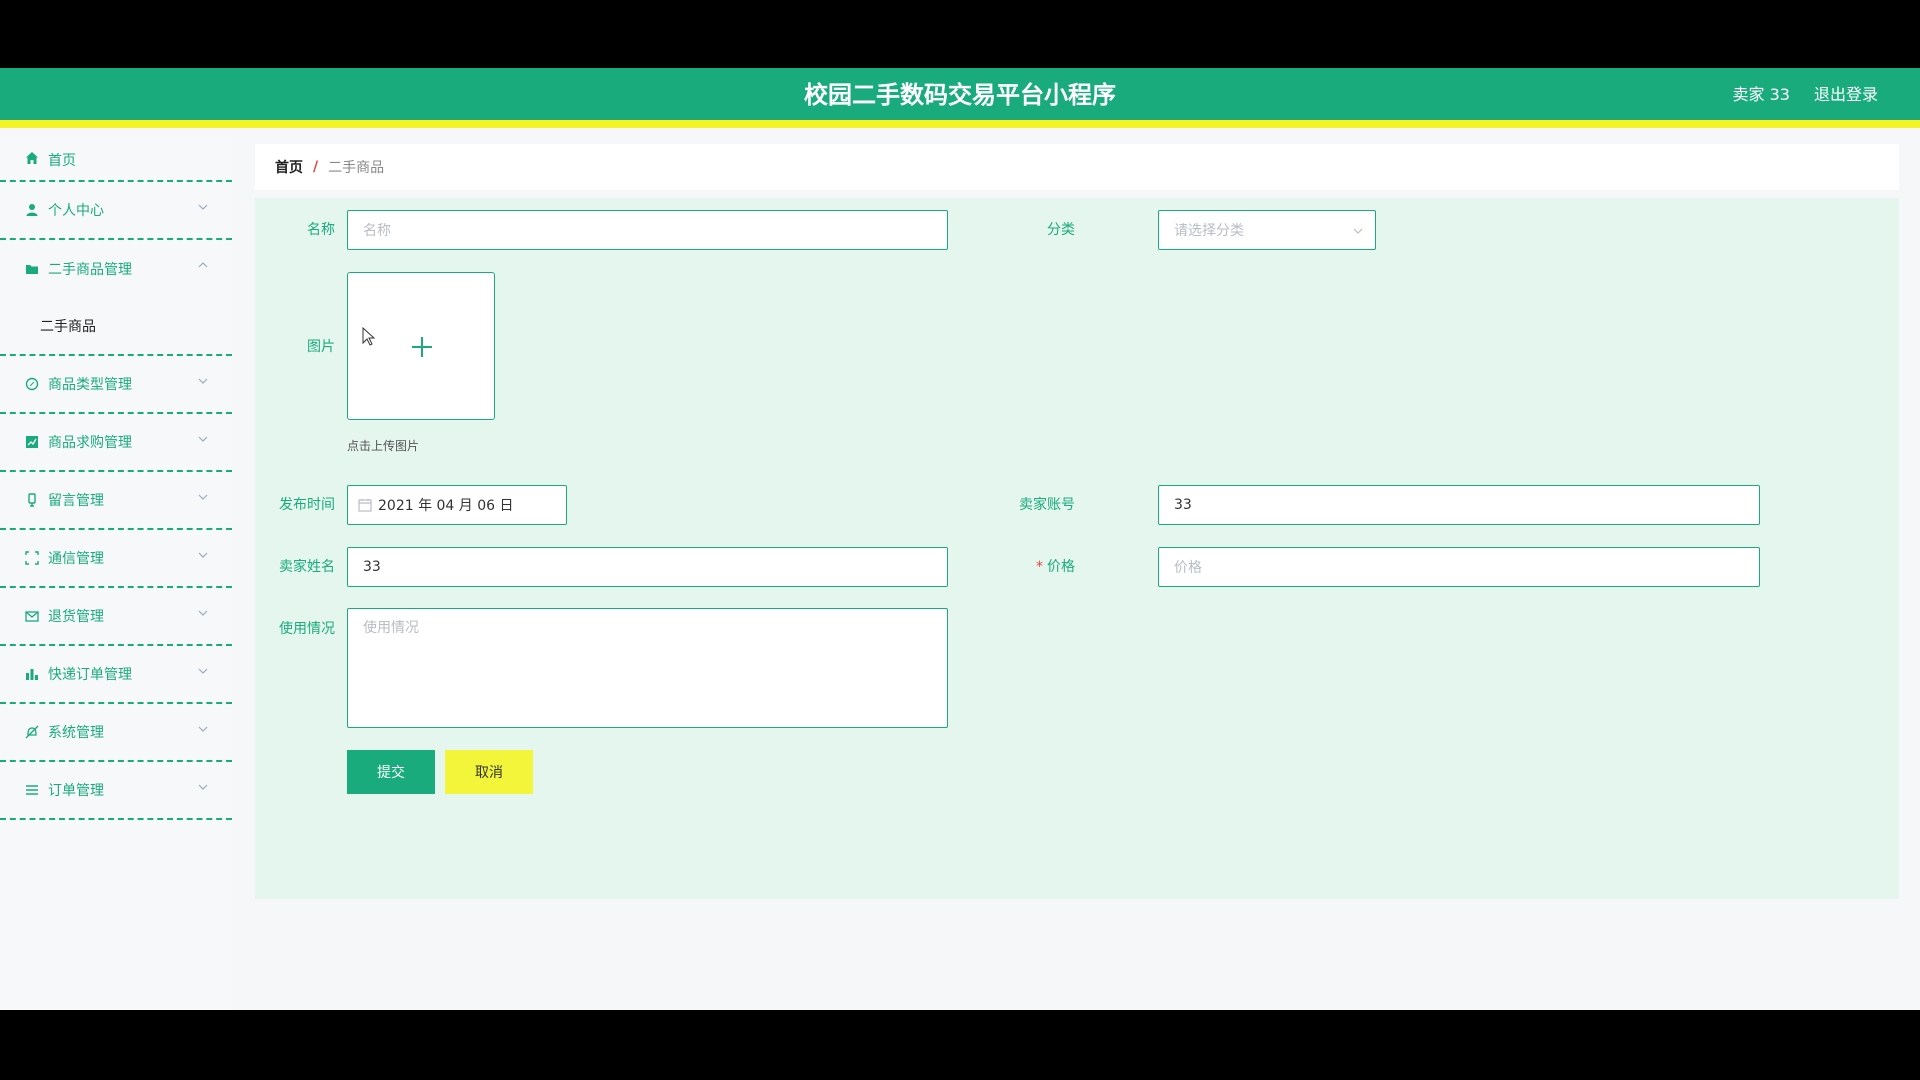  What do you see at coordinates (90, 385) in the screenshot?
I see `sidebar-item-label: 商品类型管理` at bounding box center [90, 385].